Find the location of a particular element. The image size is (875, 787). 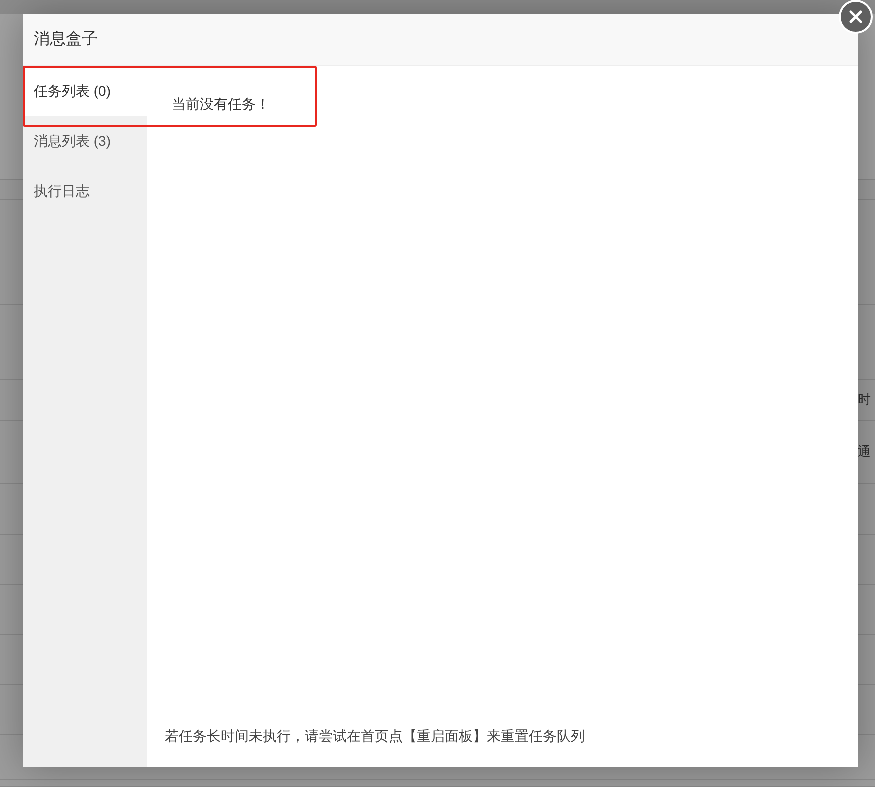

footer-note: 若任务长时间未执行，请尝试在首页点【重启面板】来重置任务队列 is located at coordinates (375, 736).